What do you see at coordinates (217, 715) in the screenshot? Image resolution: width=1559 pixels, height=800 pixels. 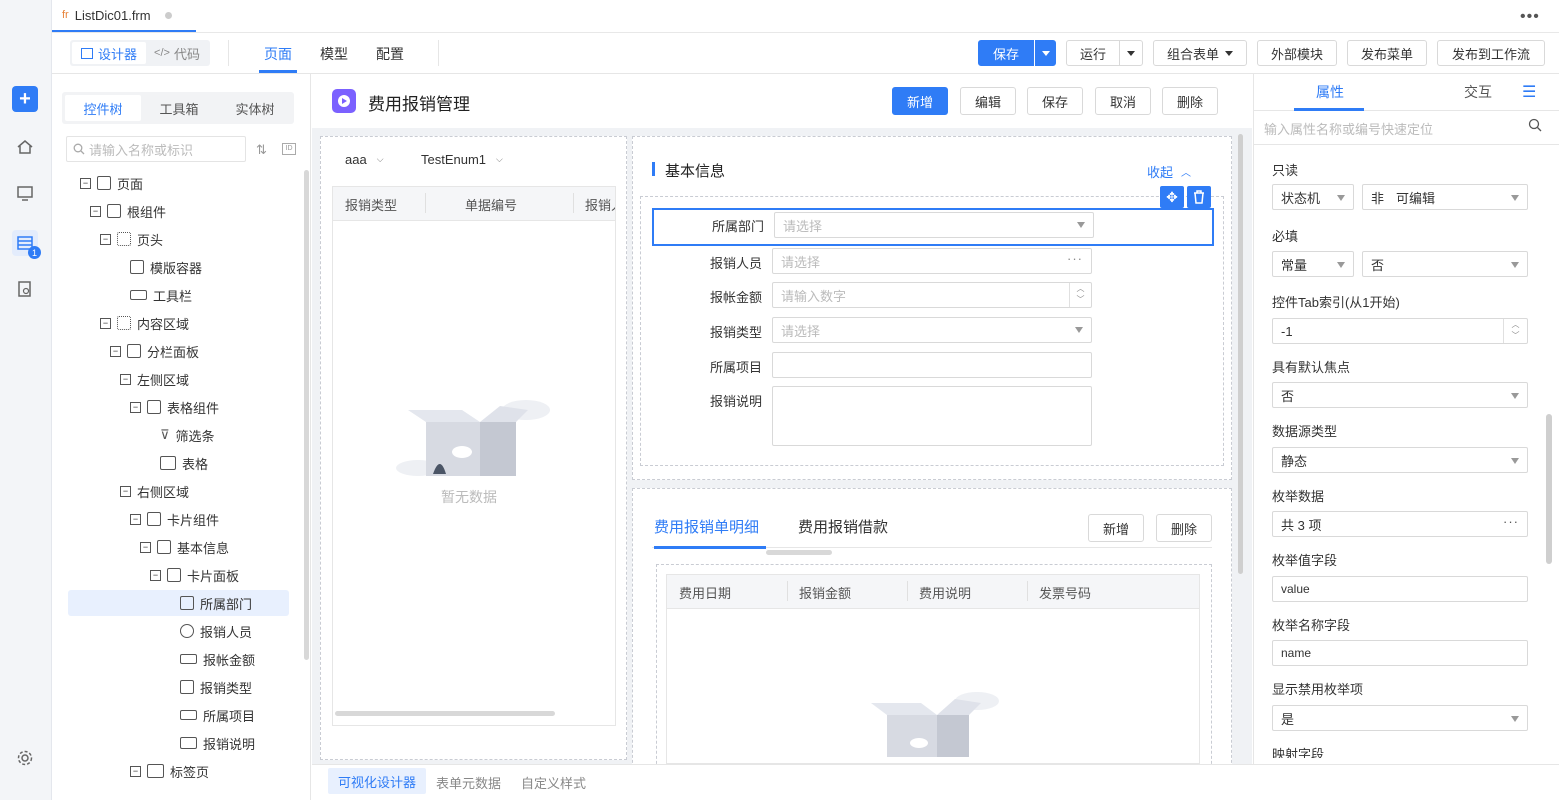 I see `tree-node-project: 所属项目` at bounding box center [217, 715].